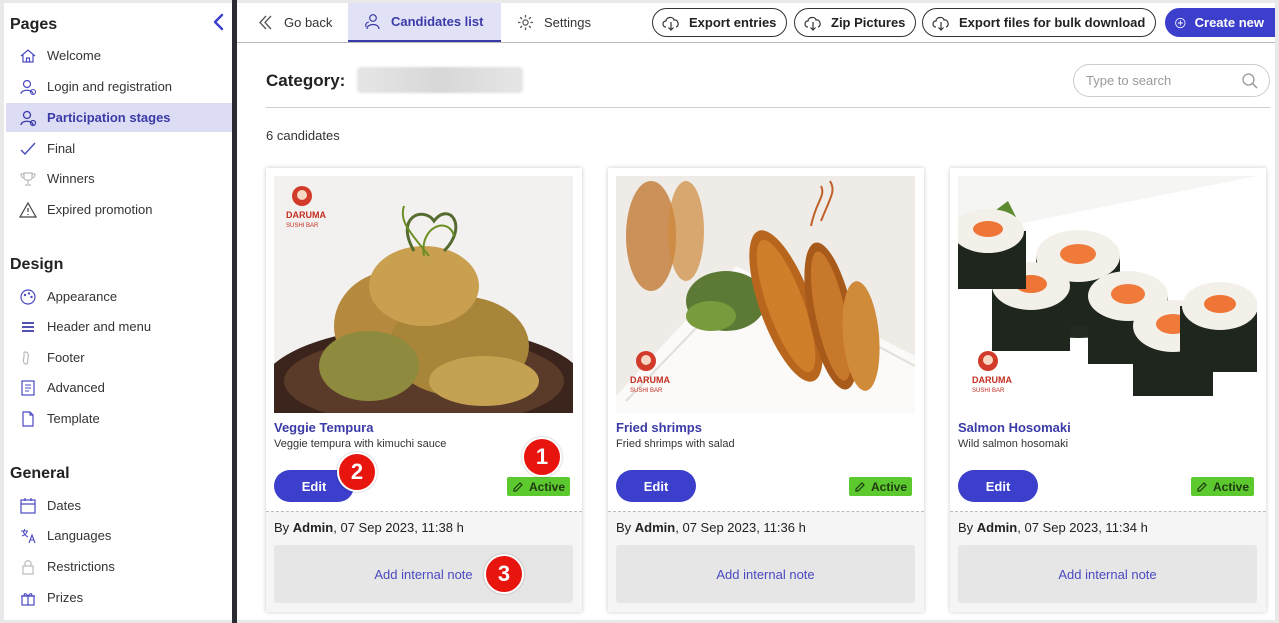 The width and height of the screenshot is (1279, 623). Describe the element at coordinates (119, 55) in the screenshot. I see `sidebar-item-welcome: Welcome` at that location.